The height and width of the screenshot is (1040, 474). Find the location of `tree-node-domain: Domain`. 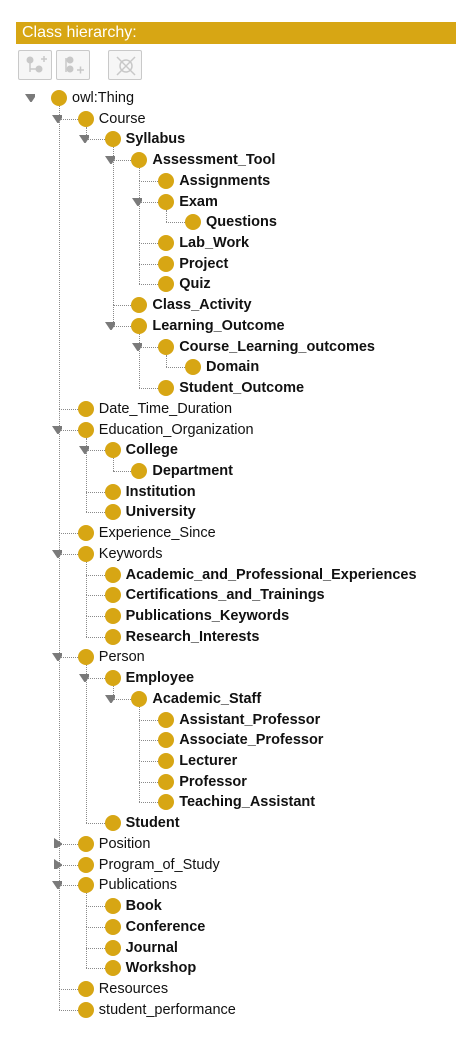

tree-node-domain: Domain is located at coordinates (222, 367).